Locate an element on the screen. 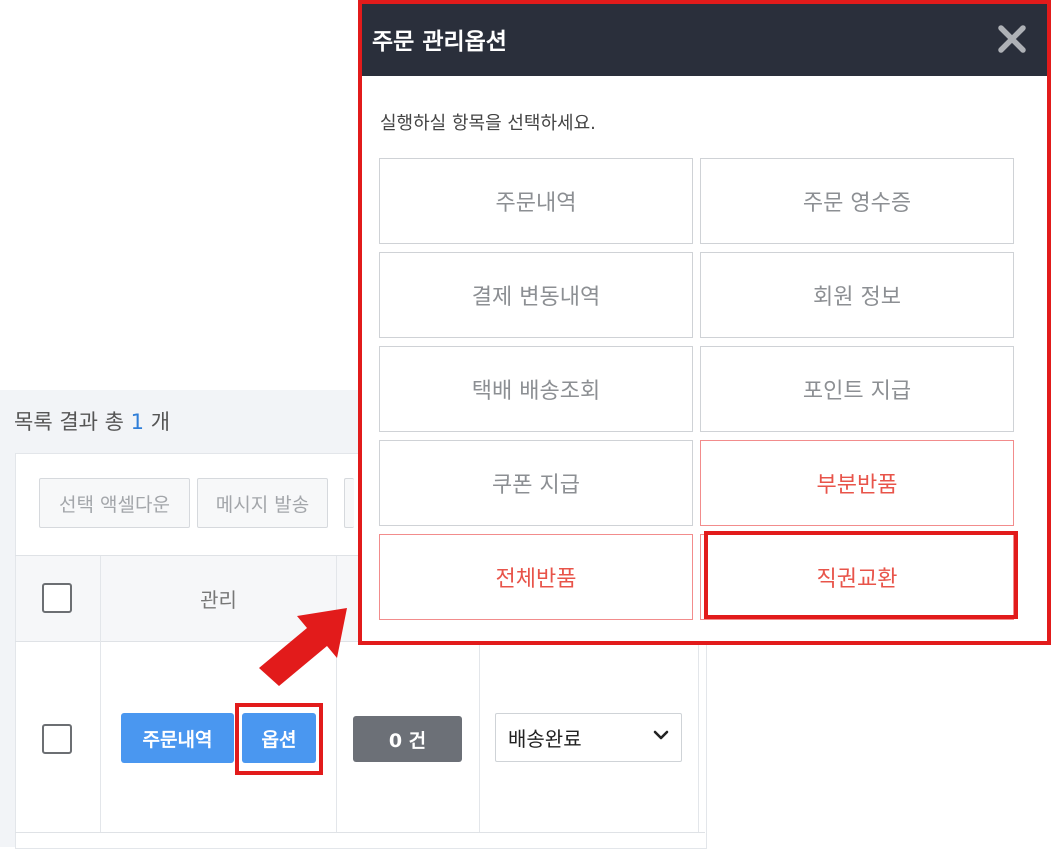 The image size is (1052, 849). status-select-value: 배송완료 is located at coordinates (545, 739).